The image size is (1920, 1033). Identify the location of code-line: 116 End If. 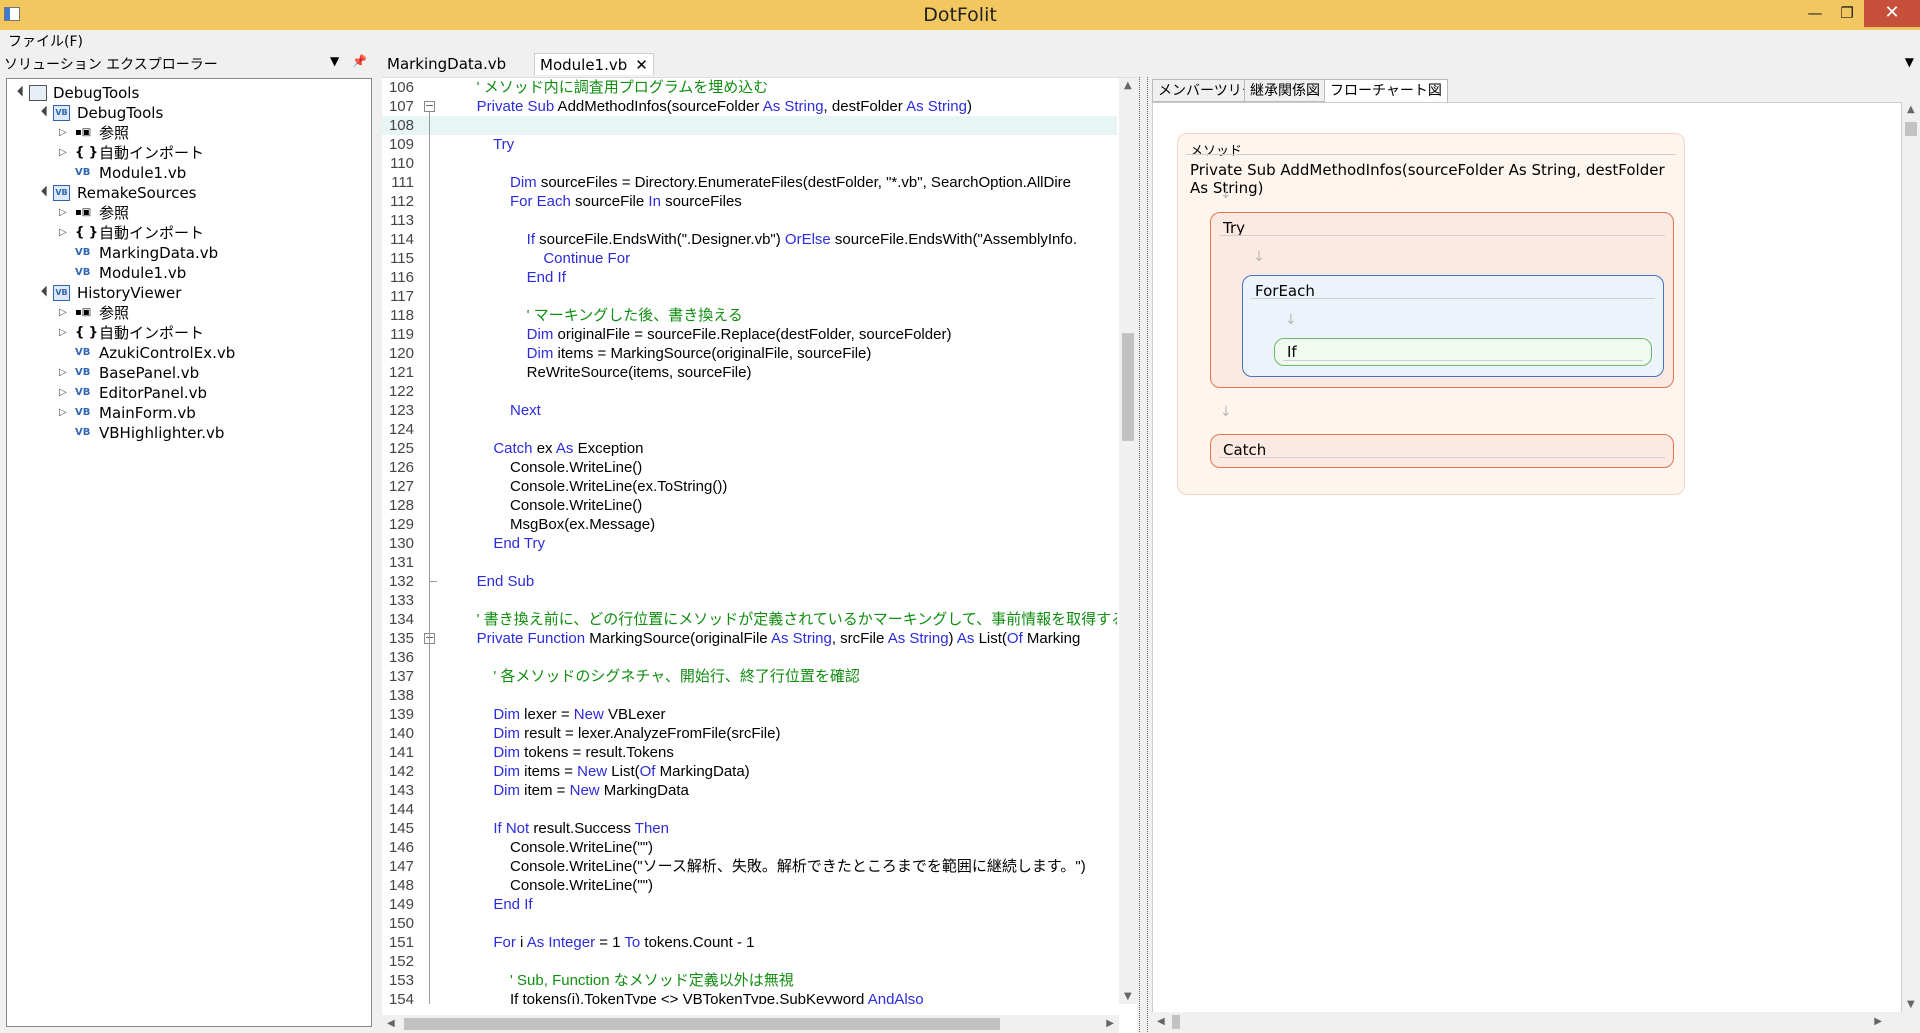
(749, 277).